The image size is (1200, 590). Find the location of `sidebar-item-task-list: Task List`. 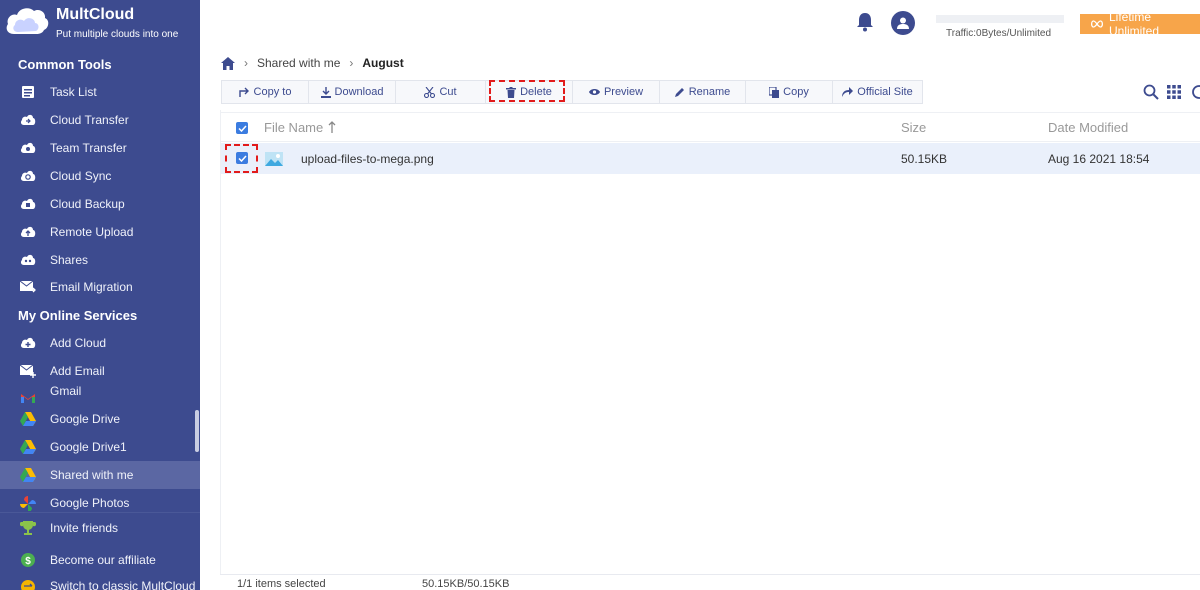

sidebar-item-task-list: Task List is located at coordinates (100, 92).